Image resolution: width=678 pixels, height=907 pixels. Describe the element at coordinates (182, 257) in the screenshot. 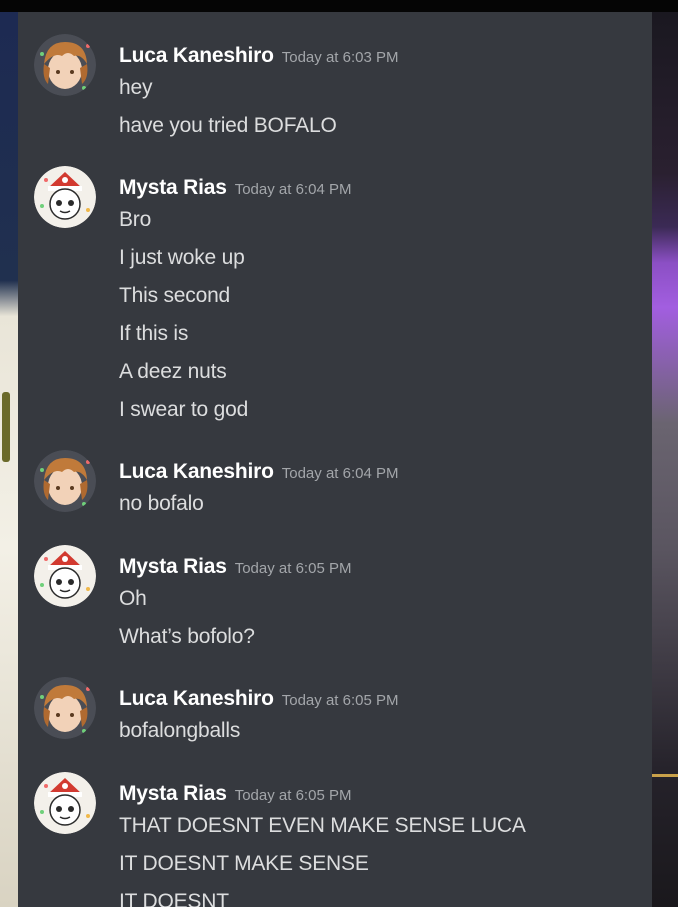

I see `message-text: I just woke up` at that location.